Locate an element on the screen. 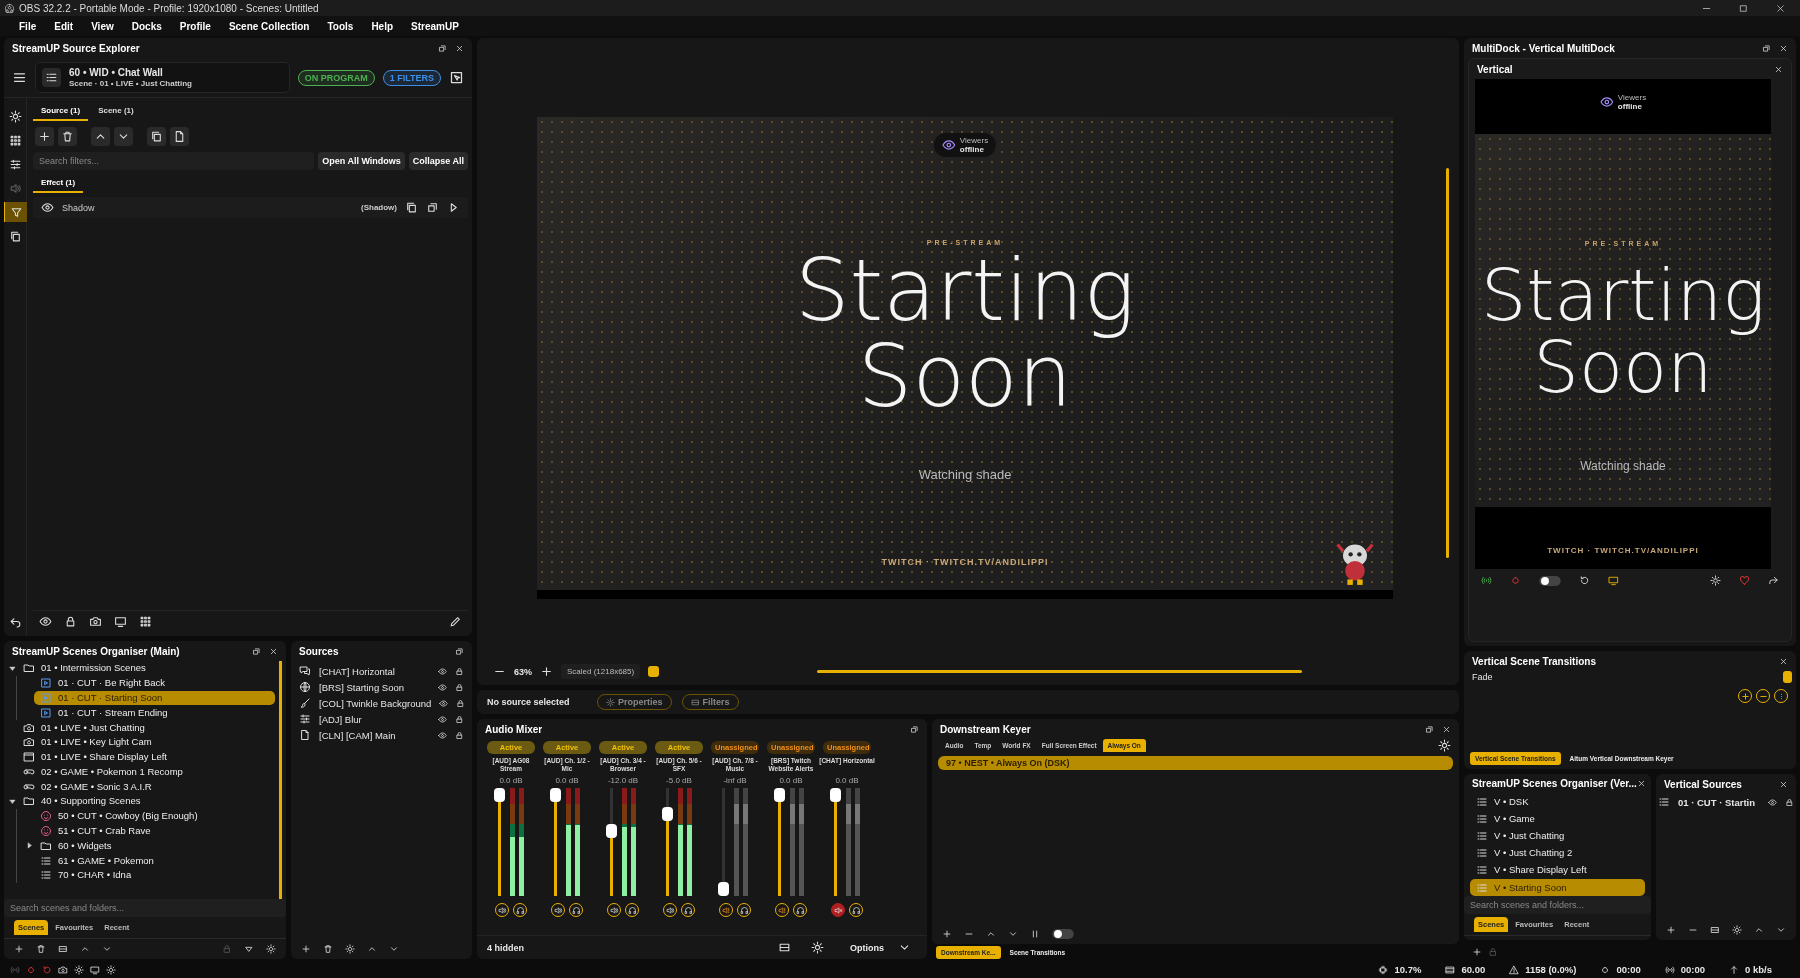  scene-item: V • Just Chatting 2 is located at coordinates (1557, 853).